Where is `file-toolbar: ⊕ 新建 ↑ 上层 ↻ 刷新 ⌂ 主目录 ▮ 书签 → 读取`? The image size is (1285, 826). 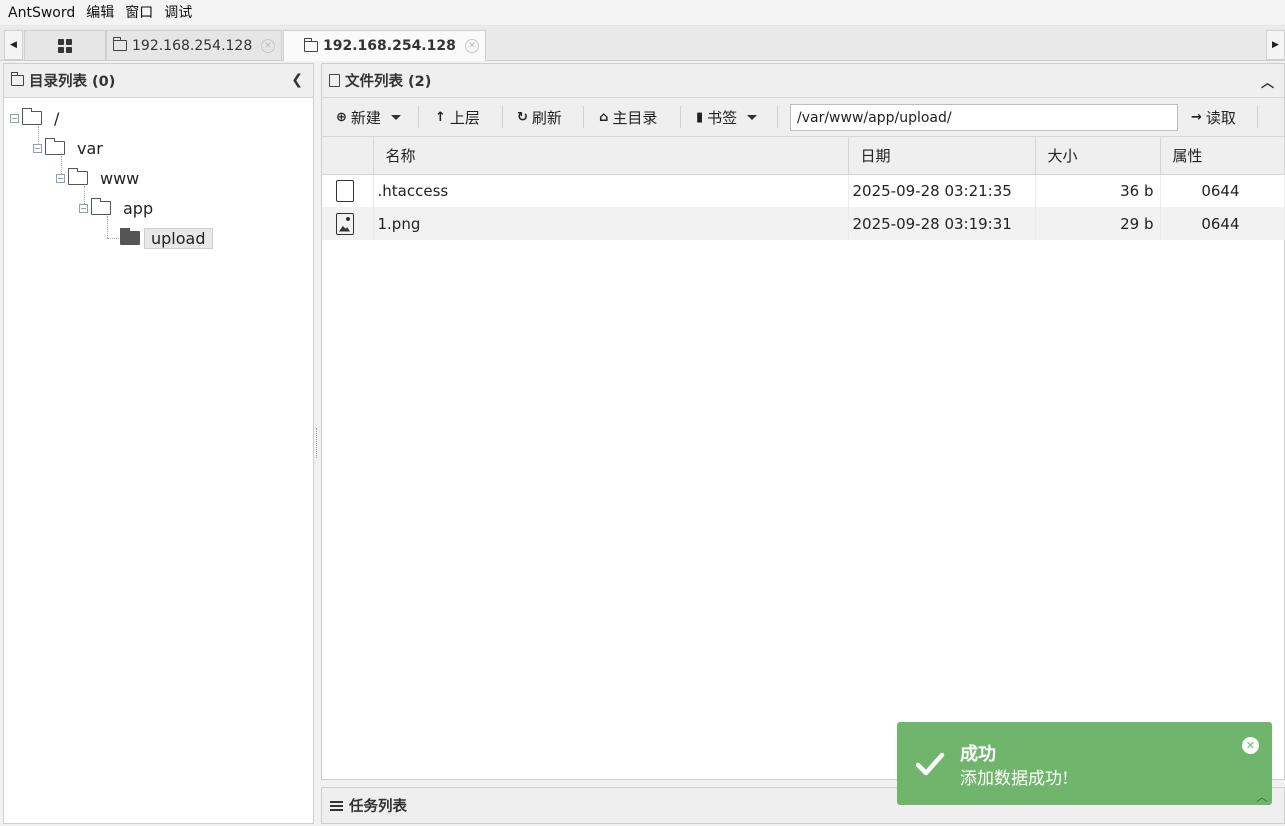
file-toolbar: ⊕ 新建 ↑ 上层 ↻ 刷新 ⌂ 主目录 ▮ 书签 → 读取 is located at coordinates (803, 117).